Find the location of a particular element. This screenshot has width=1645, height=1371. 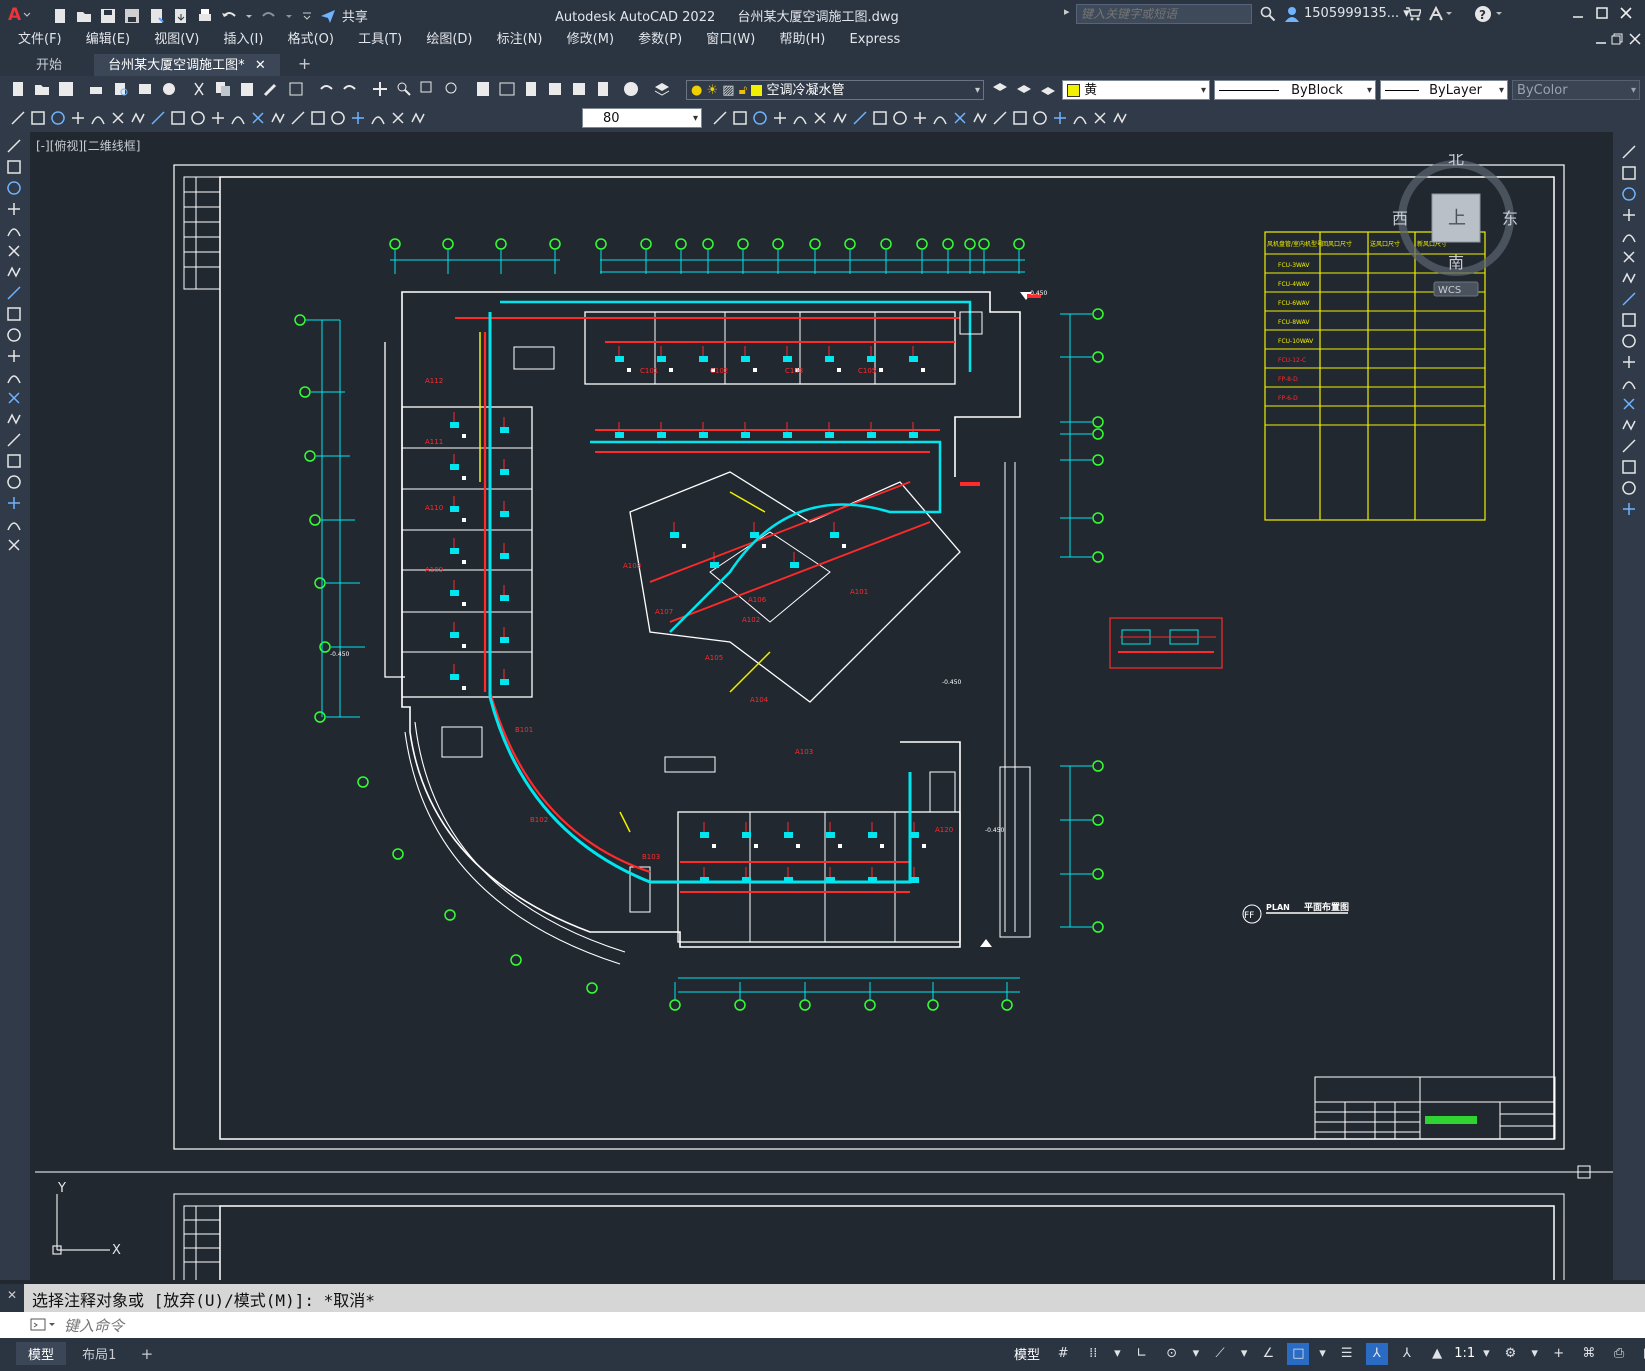

polar-icon: ⊙ is located at coordinates (1172, 1354).